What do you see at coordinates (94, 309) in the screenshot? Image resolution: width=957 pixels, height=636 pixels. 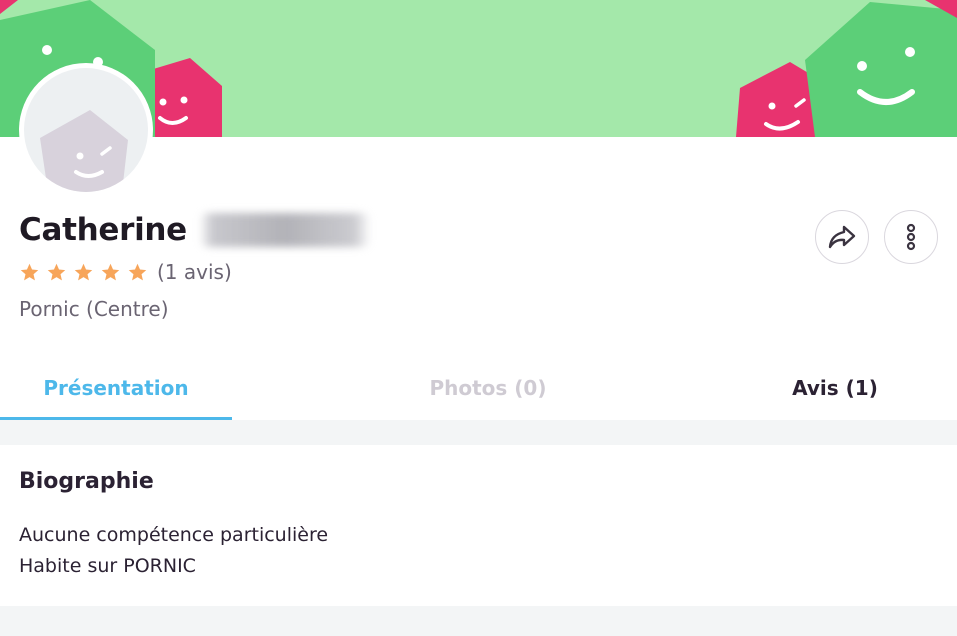 I see `user-location: Pornic (Centre)` at bounding box center [94, 309].